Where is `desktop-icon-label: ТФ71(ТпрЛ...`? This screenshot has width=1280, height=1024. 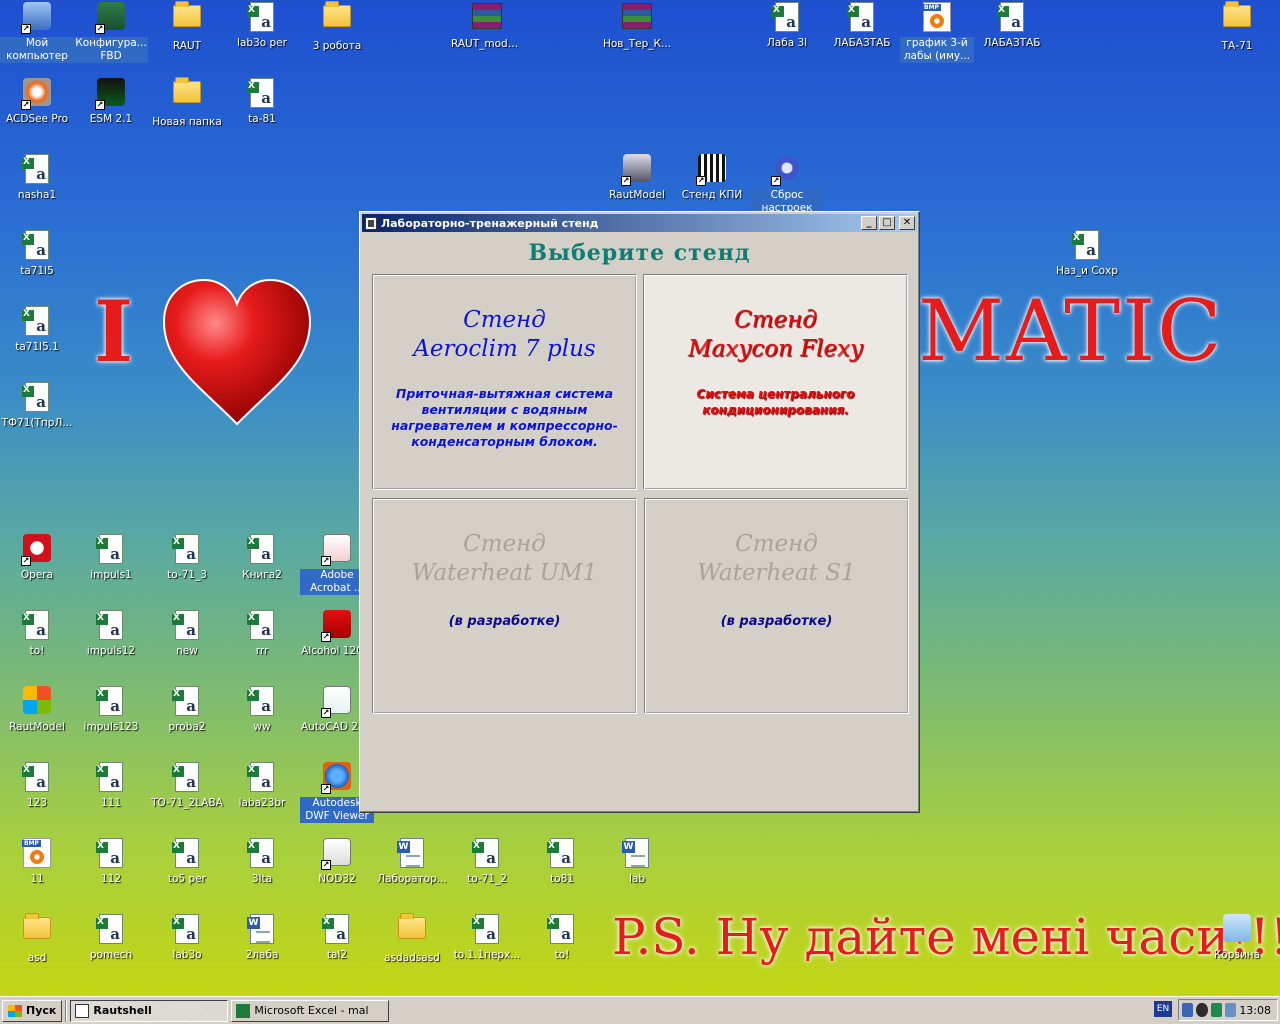 desktop-icon-label: ТФ71(ТпрЛ... is located at coordinates (37, 423).